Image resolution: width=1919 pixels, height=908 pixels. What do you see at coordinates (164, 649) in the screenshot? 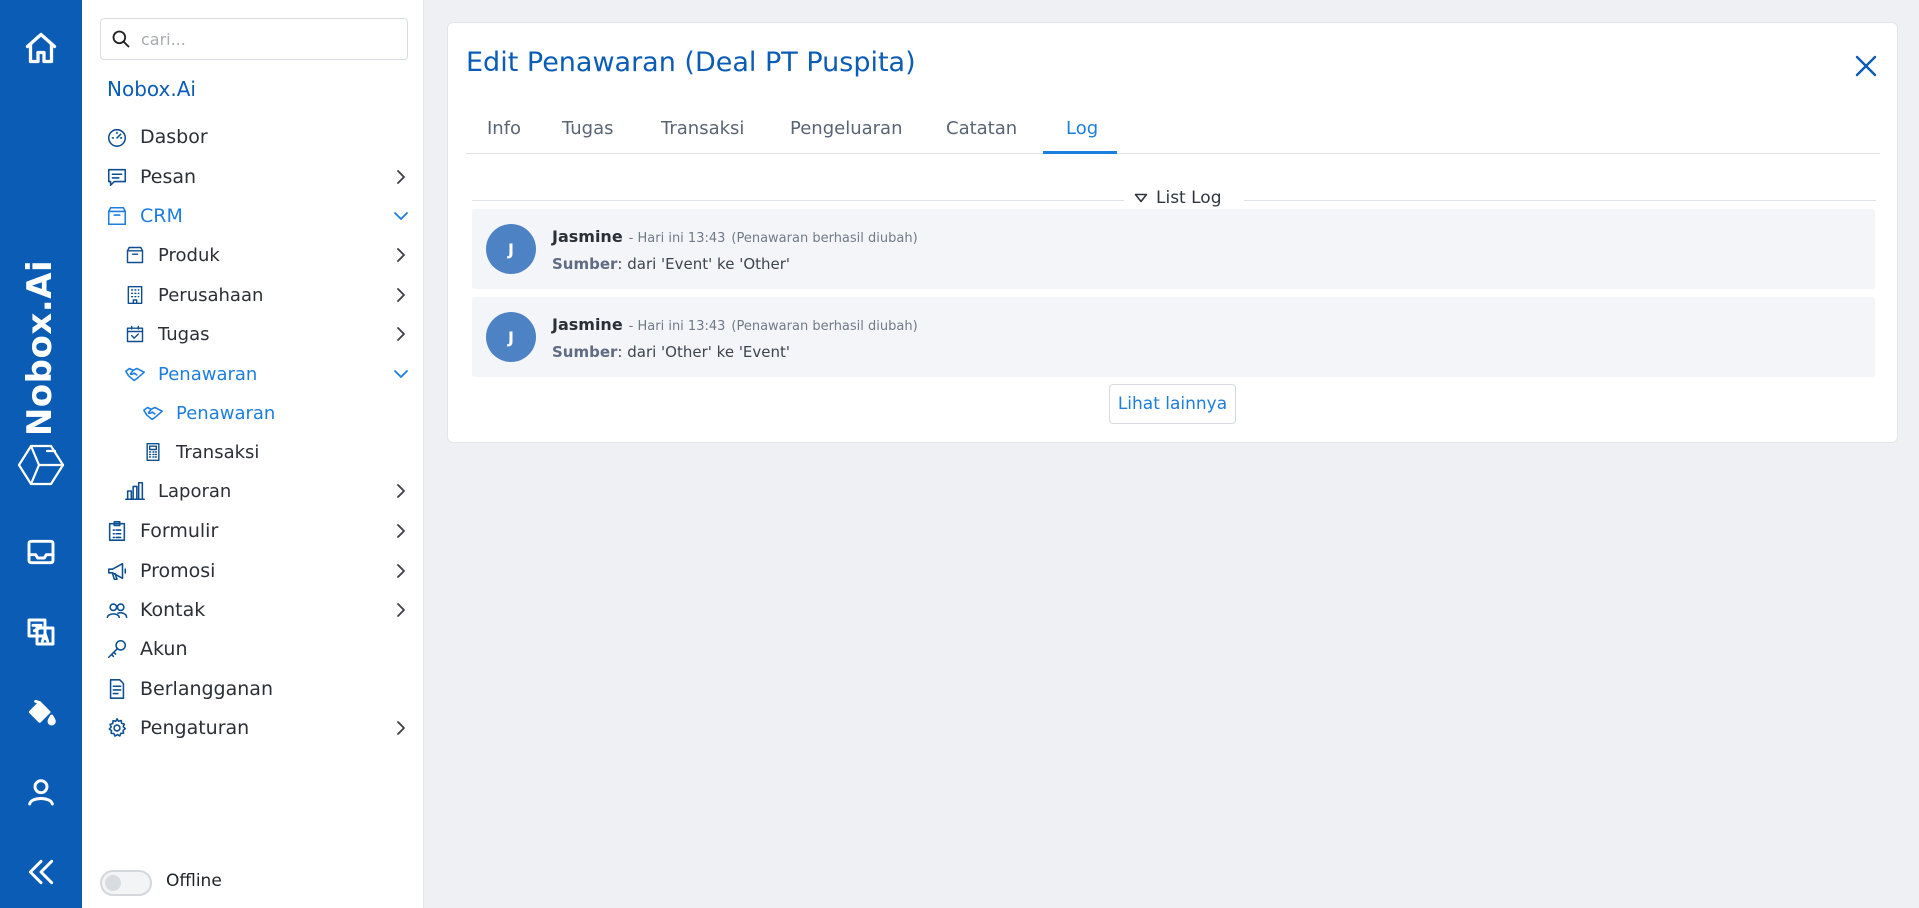
I see `sidebar-item-label: Akun` at bounding box center [164, 649].